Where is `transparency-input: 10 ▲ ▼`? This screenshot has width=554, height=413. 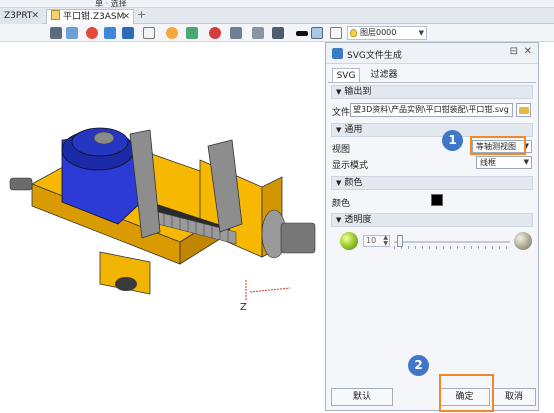
transparency-input: 10 ▲ ▼ is located at coordinates (376, 241).